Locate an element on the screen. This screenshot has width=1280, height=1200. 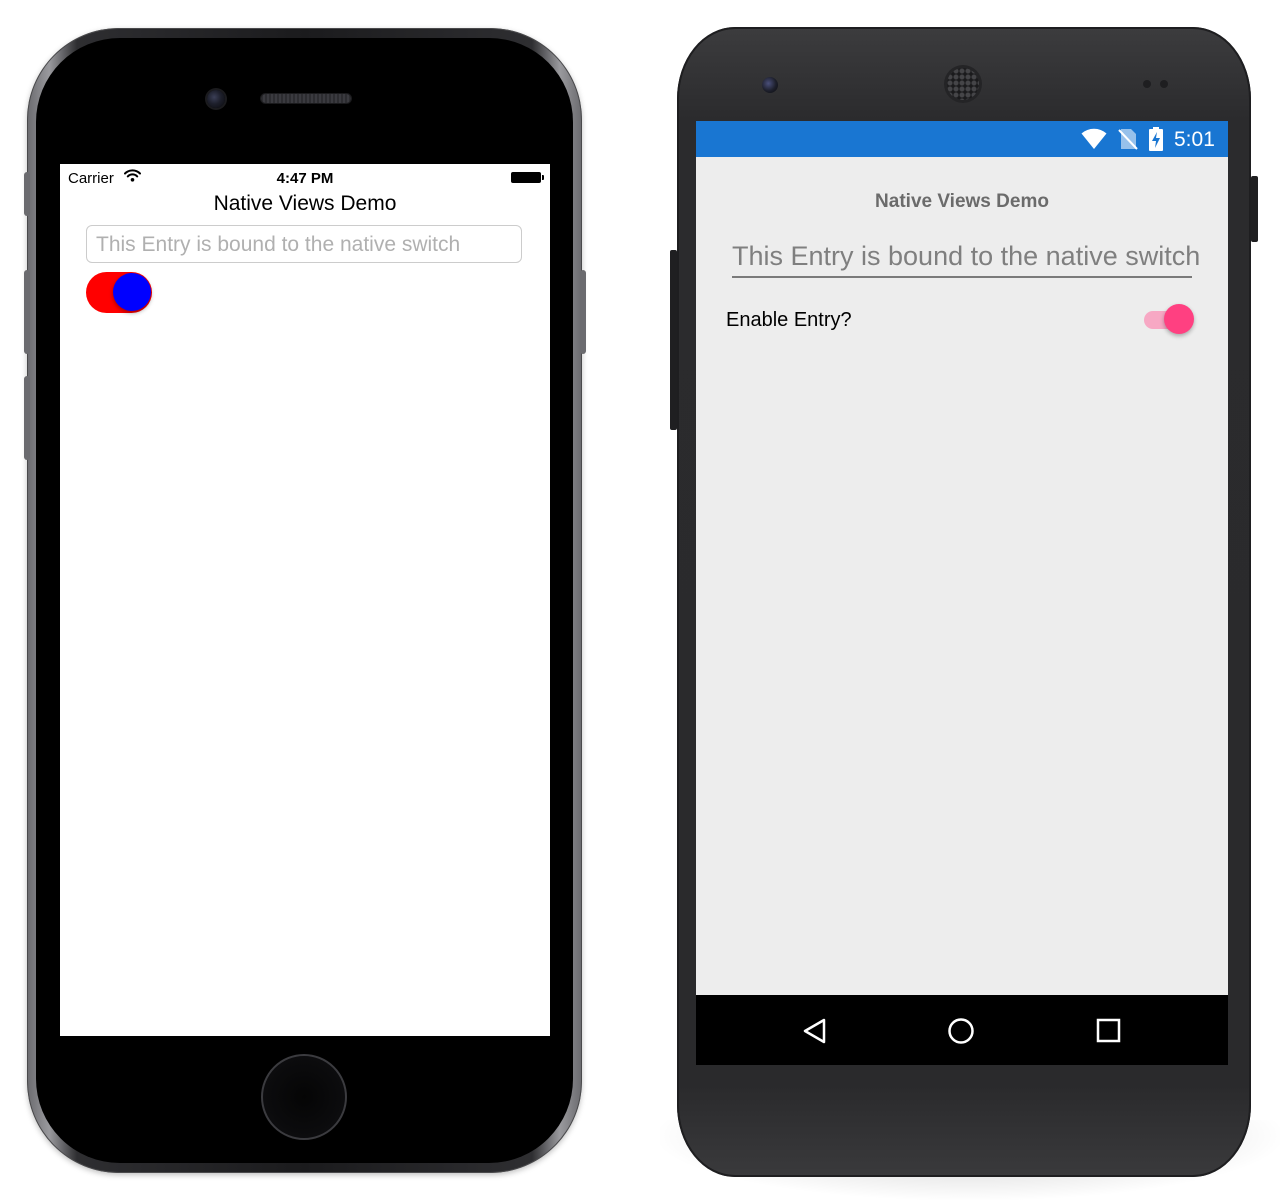
android-earpiece-speaker is located at coordinates (963, 84).